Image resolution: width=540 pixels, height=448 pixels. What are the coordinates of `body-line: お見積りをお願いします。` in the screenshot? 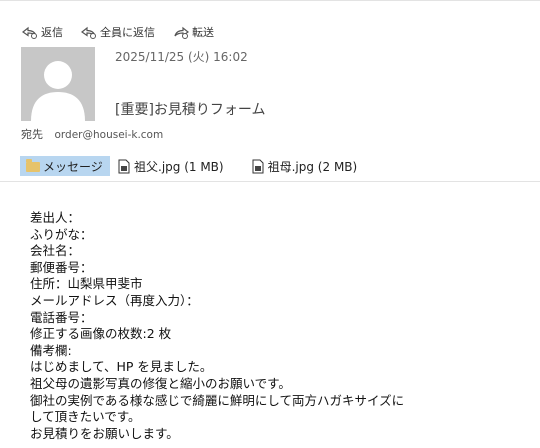 It's located at (104, 433).